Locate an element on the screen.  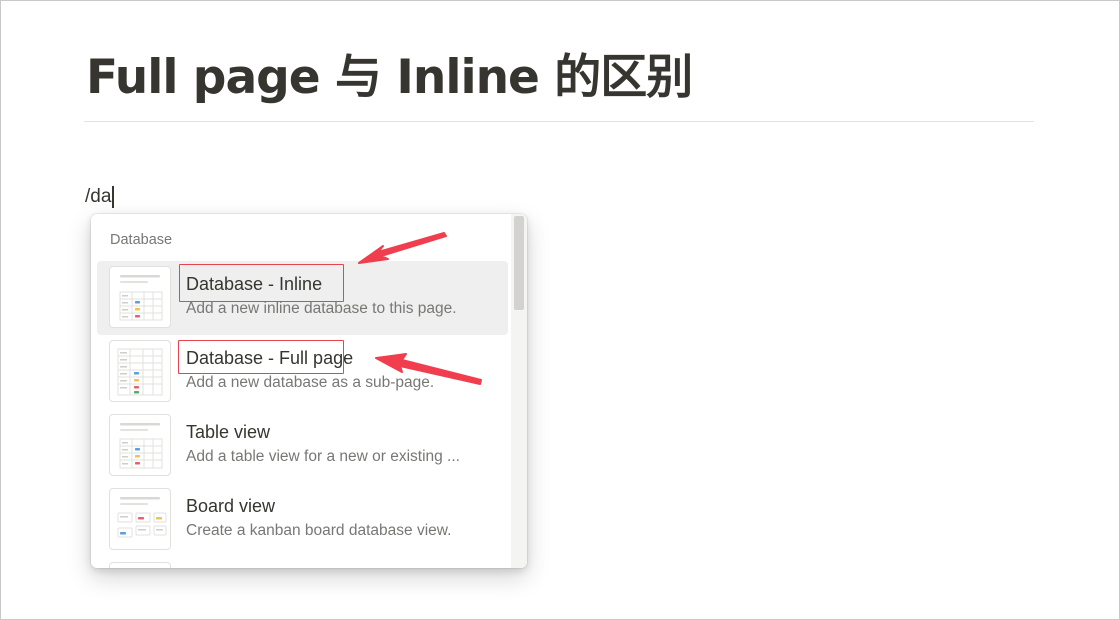
menu-item-title: Board view is located at coordinates (231, 506).